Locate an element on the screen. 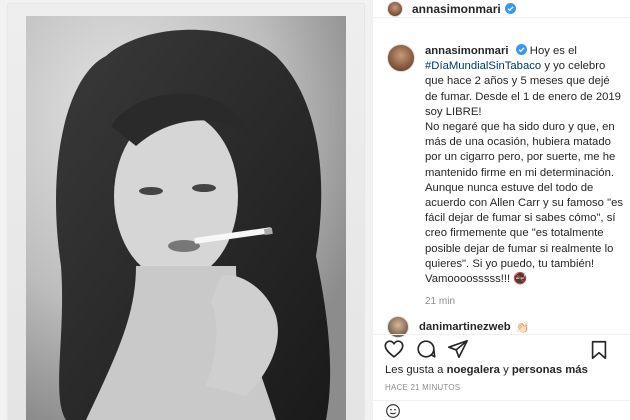  heart-icon is located at coordinates (394, 349).